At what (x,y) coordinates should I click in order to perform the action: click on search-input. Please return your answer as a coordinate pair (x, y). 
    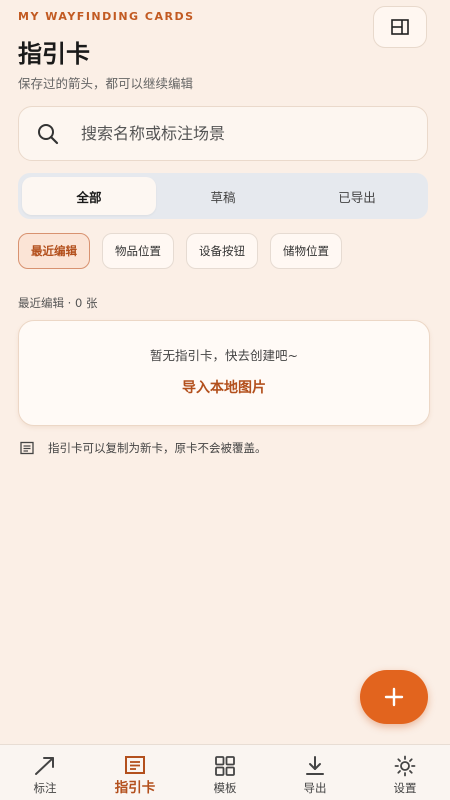
    Looking at the image, I should click on (231, 133).